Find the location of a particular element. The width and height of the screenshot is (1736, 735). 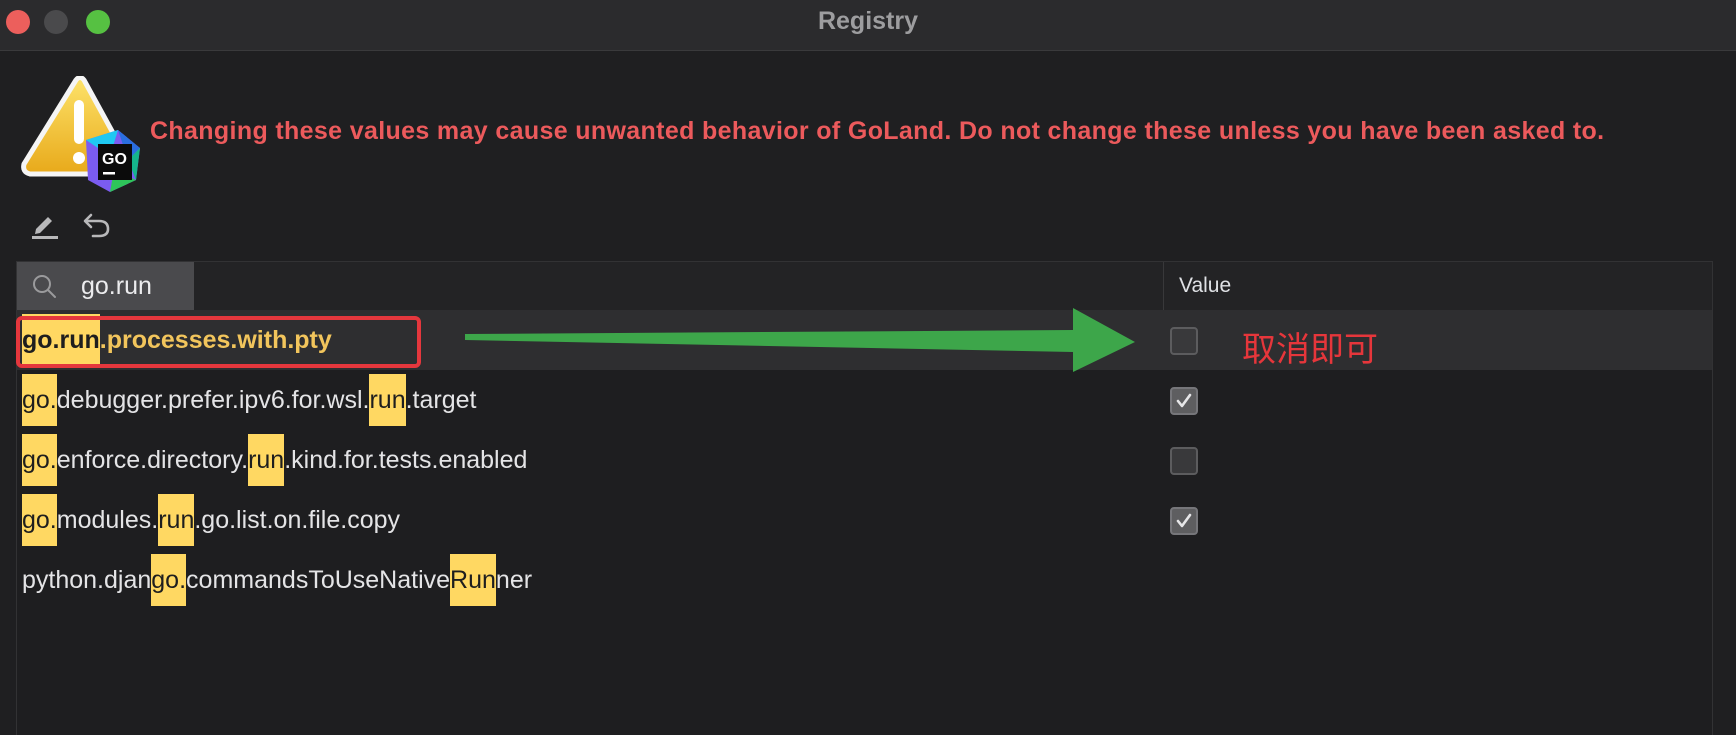

revert-button is located at coordinates (97, 224).